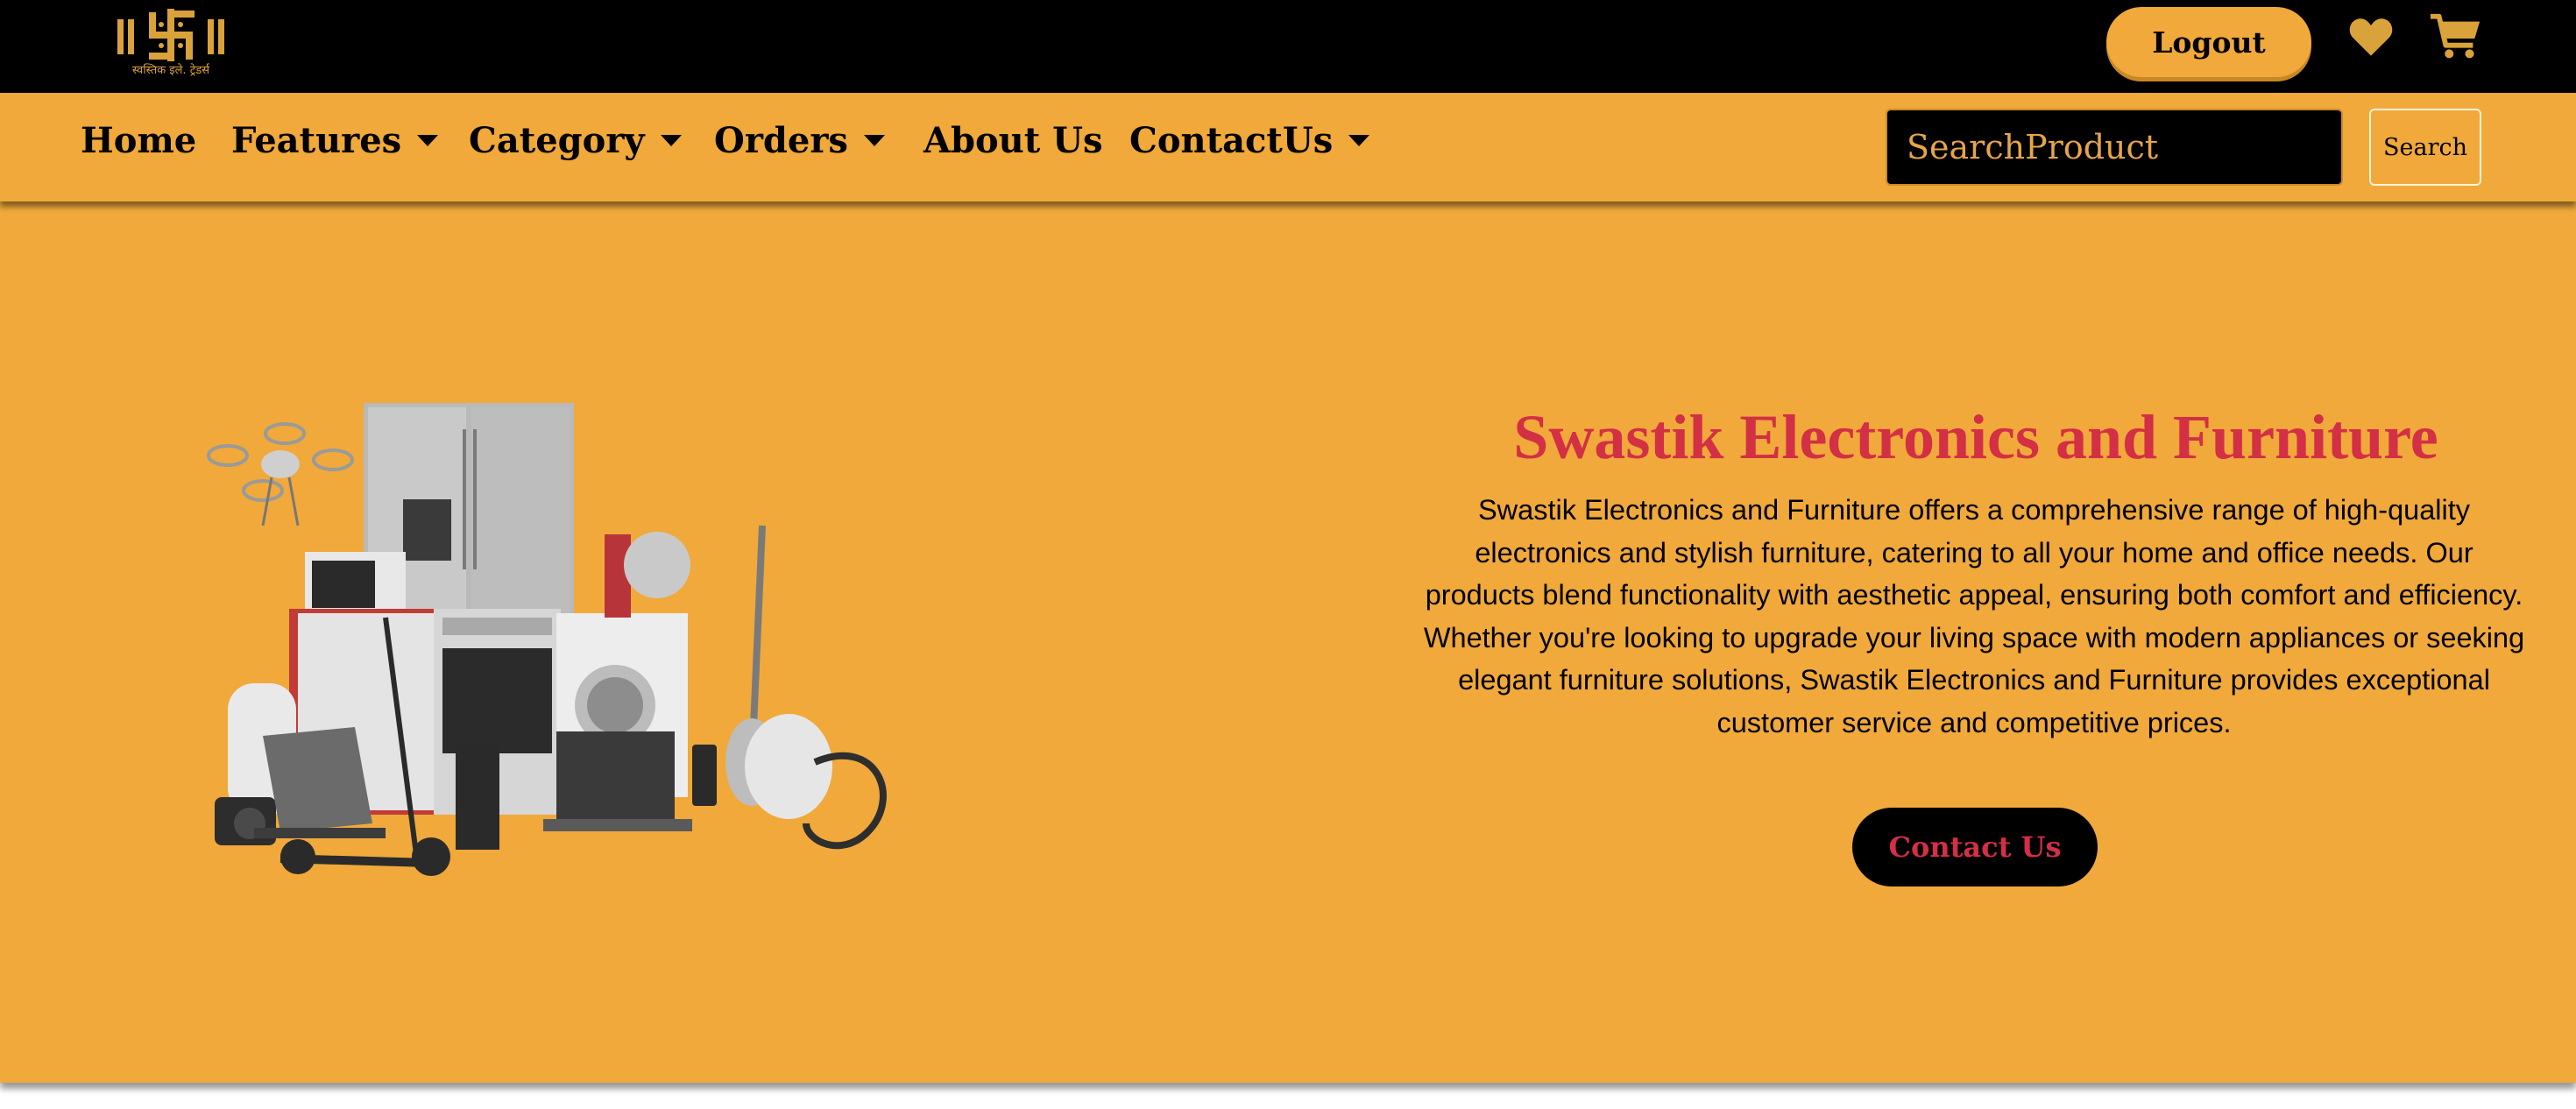 The width and height of the screenshot is (2576, 1109). I want to click on nav-contactus-dropdown: ContactUs, so click(1249, 140).